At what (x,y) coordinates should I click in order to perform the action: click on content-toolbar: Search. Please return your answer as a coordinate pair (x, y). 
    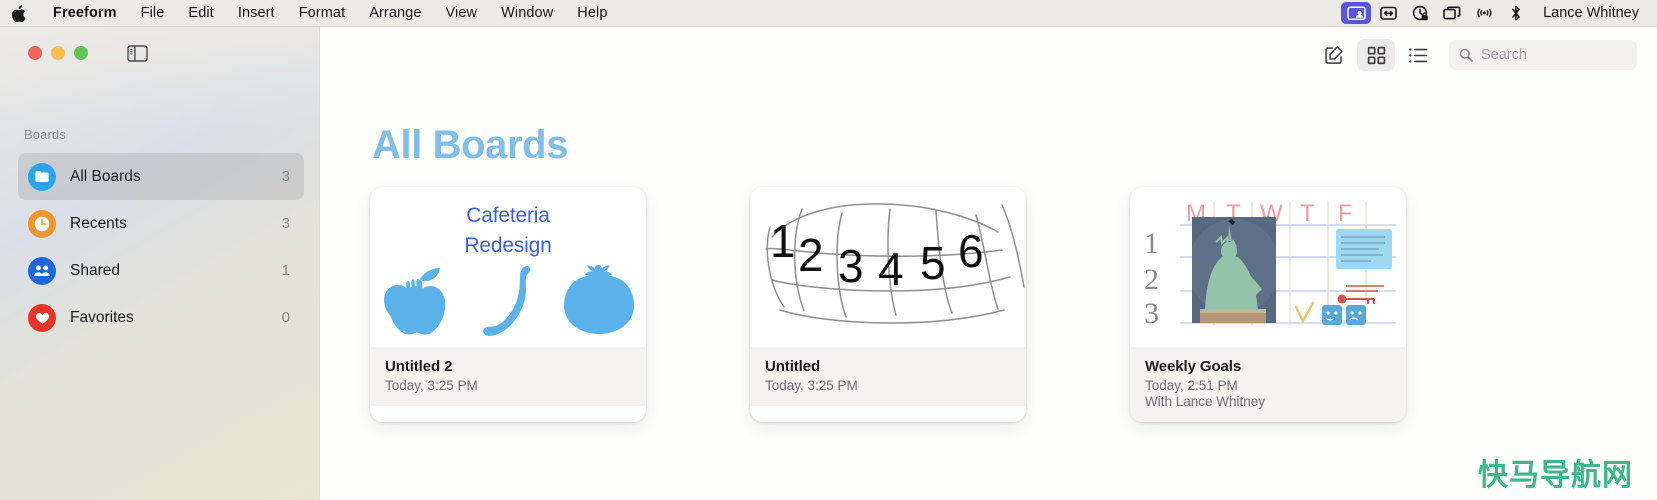
    Looking at the image, I should click on (1486, 55).